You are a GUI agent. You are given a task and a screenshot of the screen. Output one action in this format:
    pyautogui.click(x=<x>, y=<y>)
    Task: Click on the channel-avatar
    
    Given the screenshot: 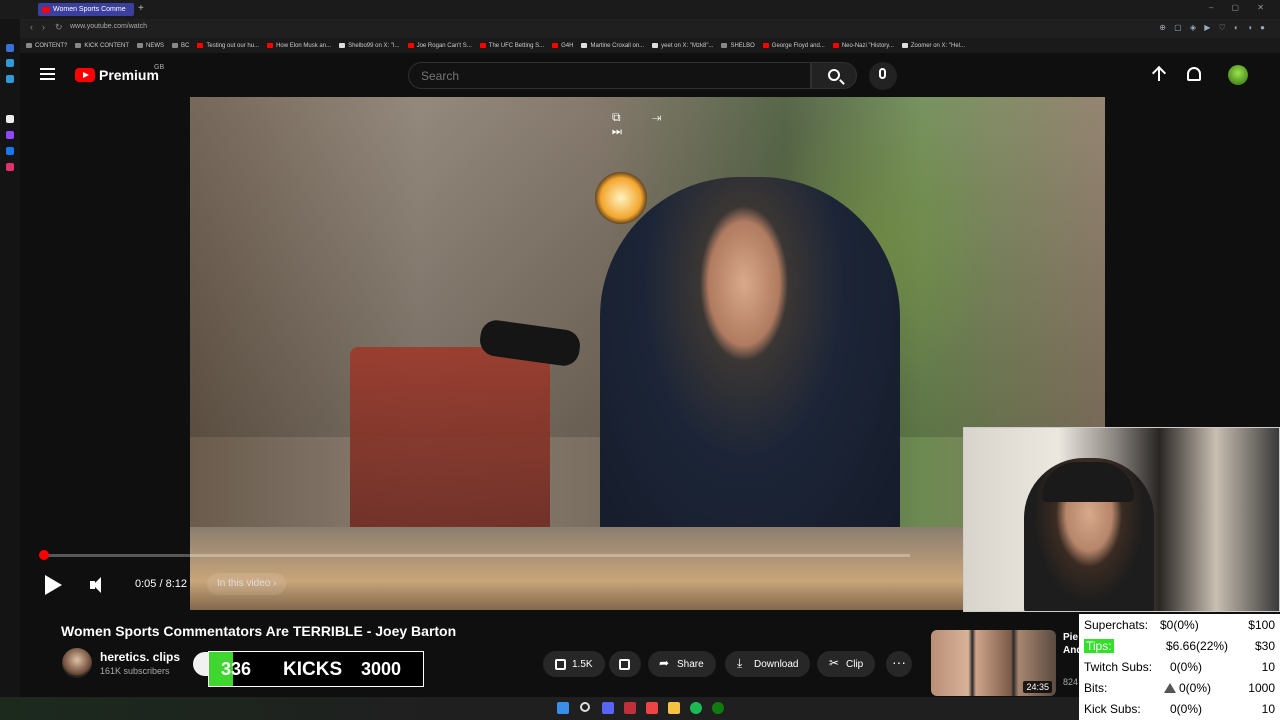 What is the action you would take?
    pyautogui.click(x=77, y=663)
    